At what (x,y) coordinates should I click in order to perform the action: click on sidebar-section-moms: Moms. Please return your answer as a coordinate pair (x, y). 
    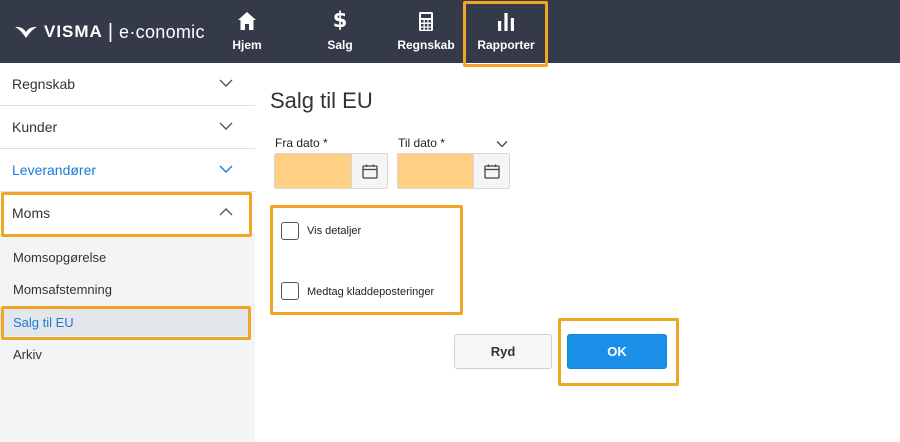
    Looking at the image, I should click on (127, 213).